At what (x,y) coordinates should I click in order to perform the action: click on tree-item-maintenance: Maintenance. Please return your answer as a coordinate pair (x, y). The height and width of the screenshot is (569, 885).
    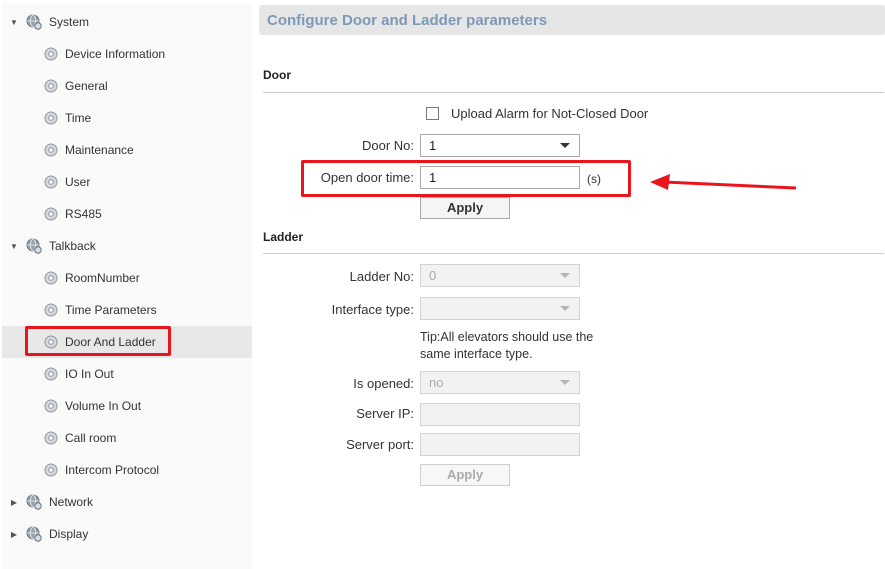
    Looking at the image, I should click on (127, 150).